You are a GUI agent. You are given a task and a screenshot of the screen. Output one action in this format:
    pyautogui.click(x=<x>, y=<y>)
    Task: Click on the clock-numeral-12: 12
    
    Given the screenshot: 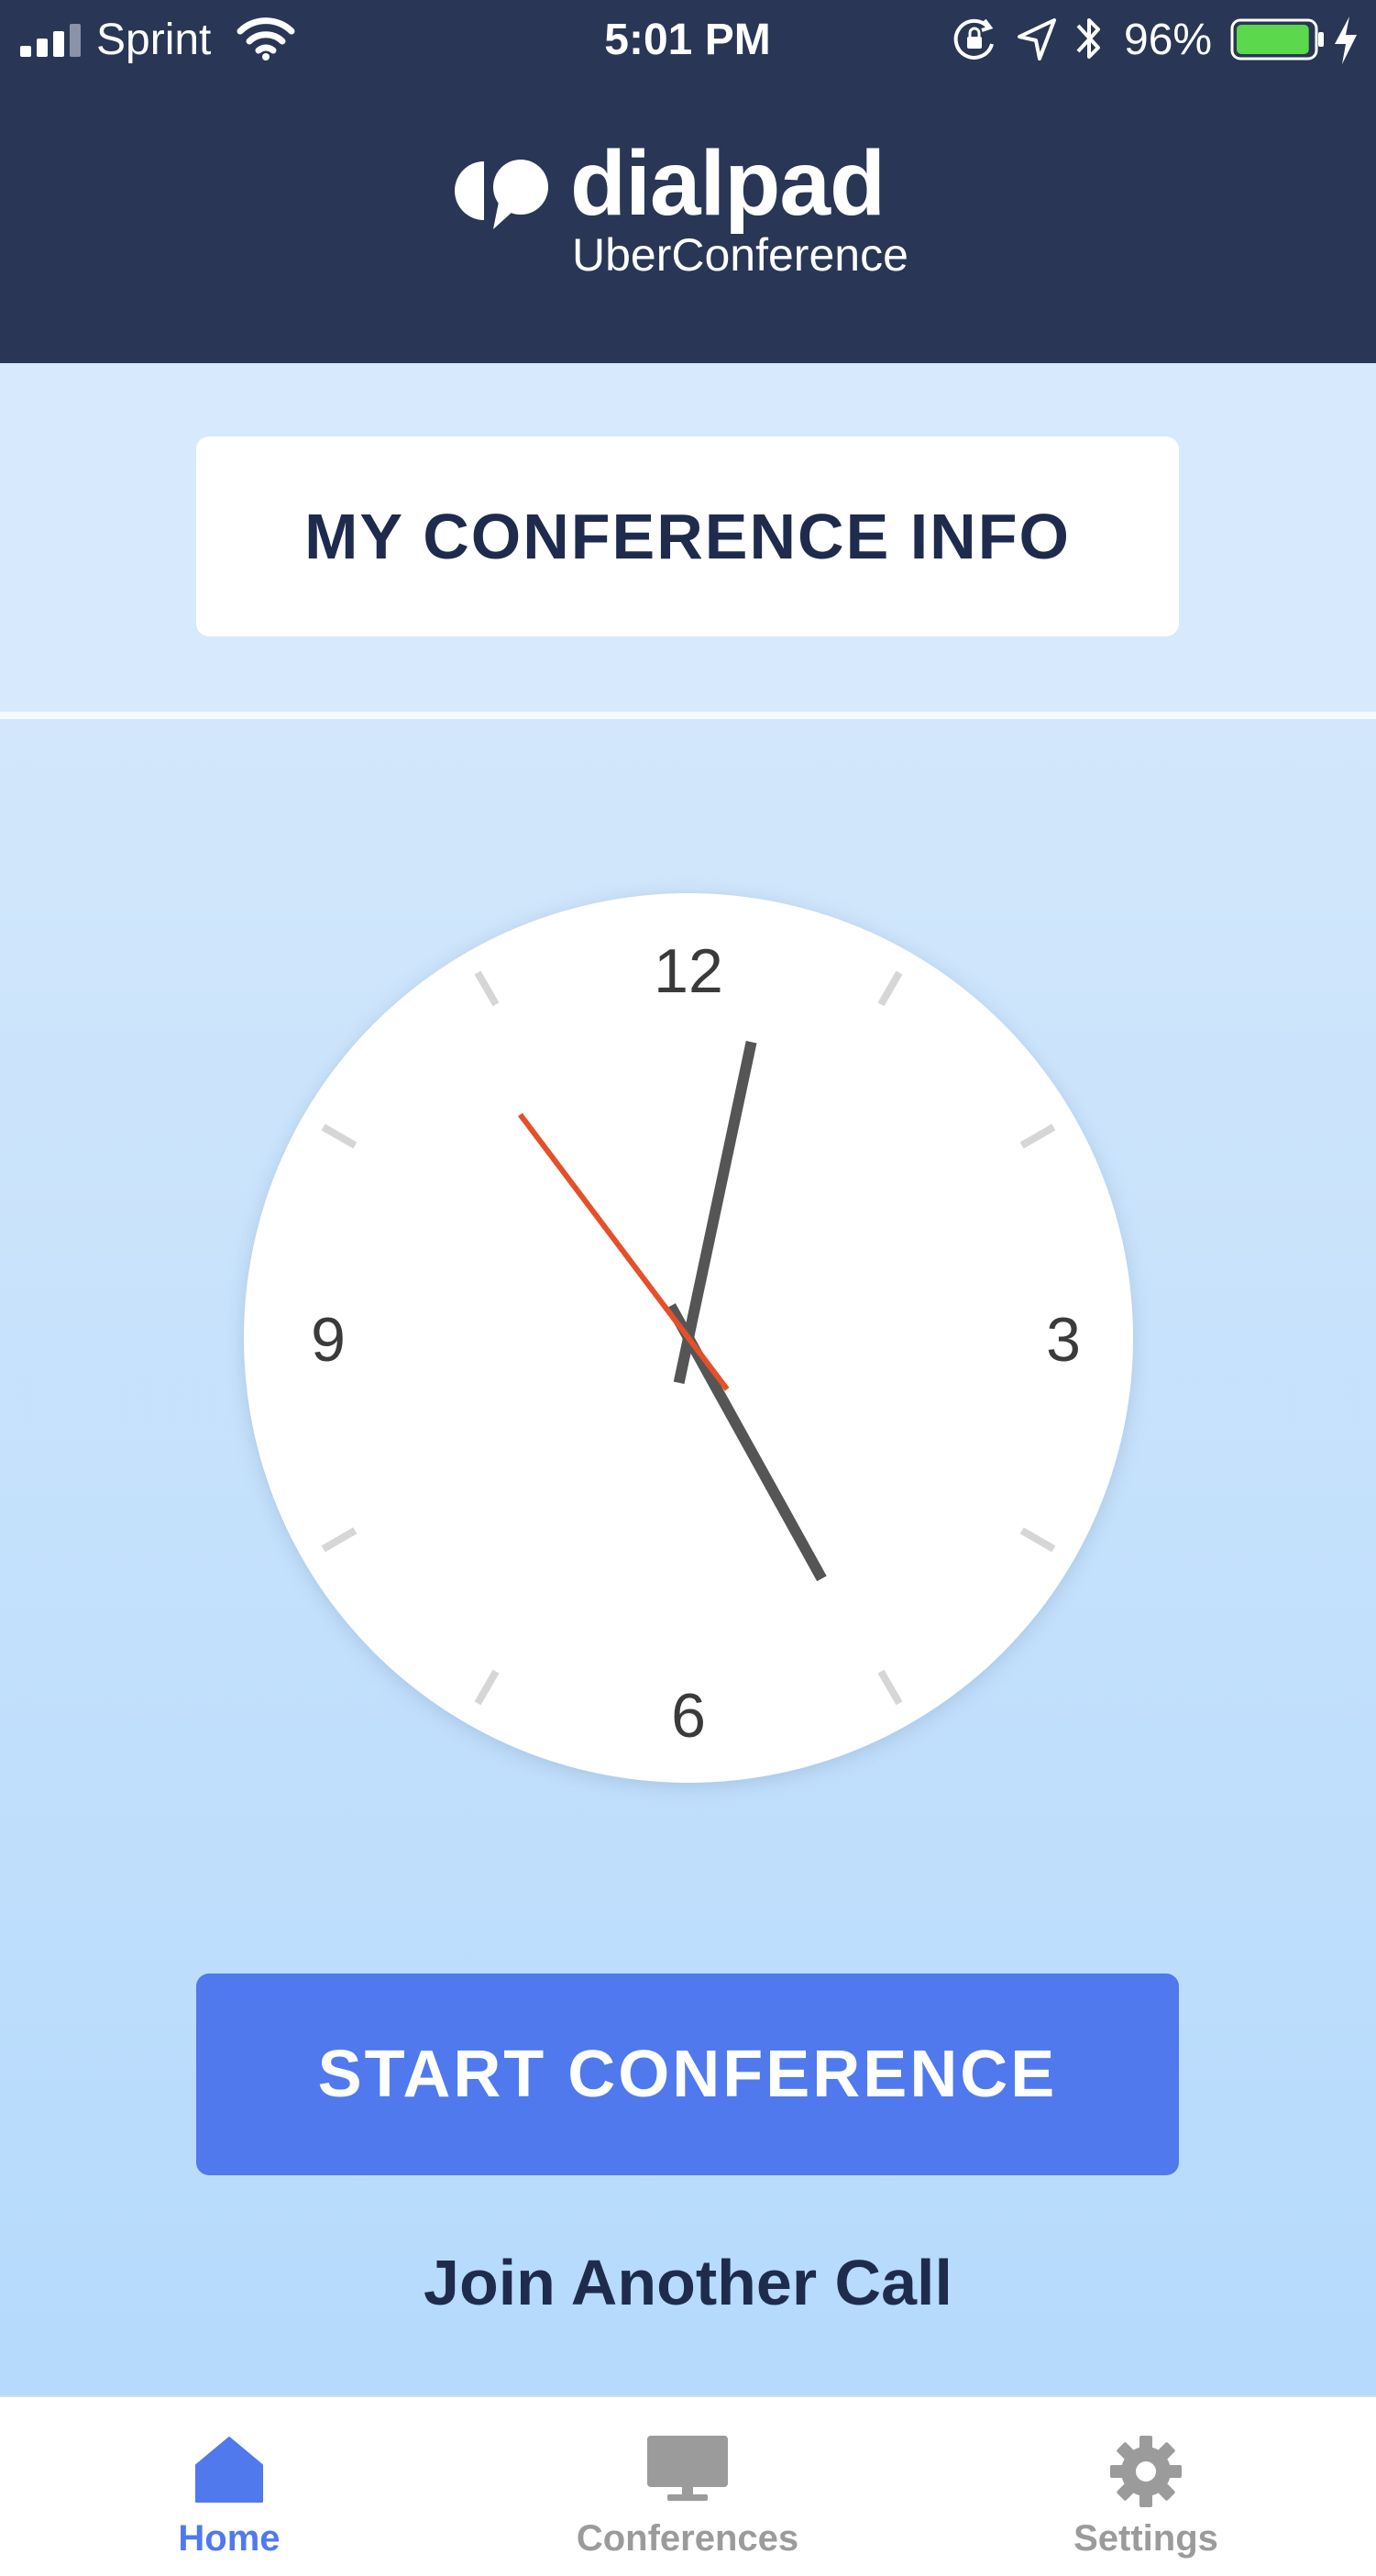 What is the action you would take?
    pyautogui.click(x=688, y=971)
    